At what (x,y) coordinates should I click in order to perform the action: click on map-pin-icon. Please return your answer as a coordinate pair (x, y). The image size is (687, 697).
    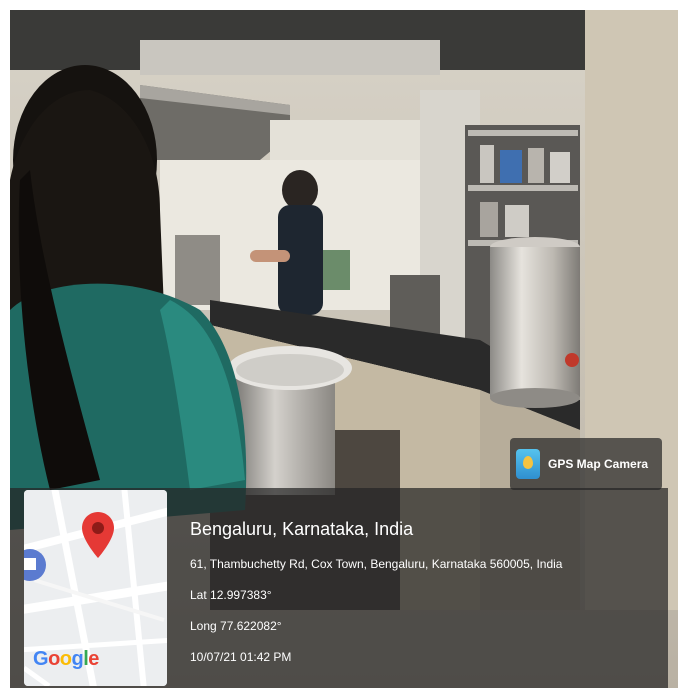
    Looking at the image, I should click on (98, 535).